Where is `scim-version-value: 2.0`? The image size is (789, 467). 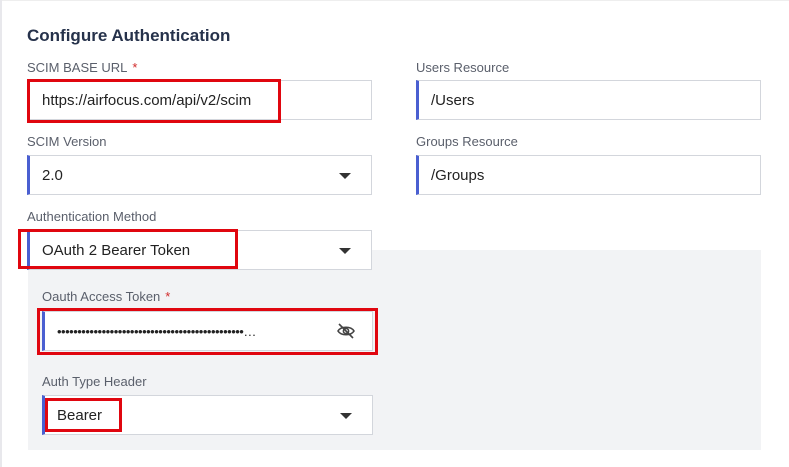
scim-version-value: 2.0 is located at coordinates (52, 175).